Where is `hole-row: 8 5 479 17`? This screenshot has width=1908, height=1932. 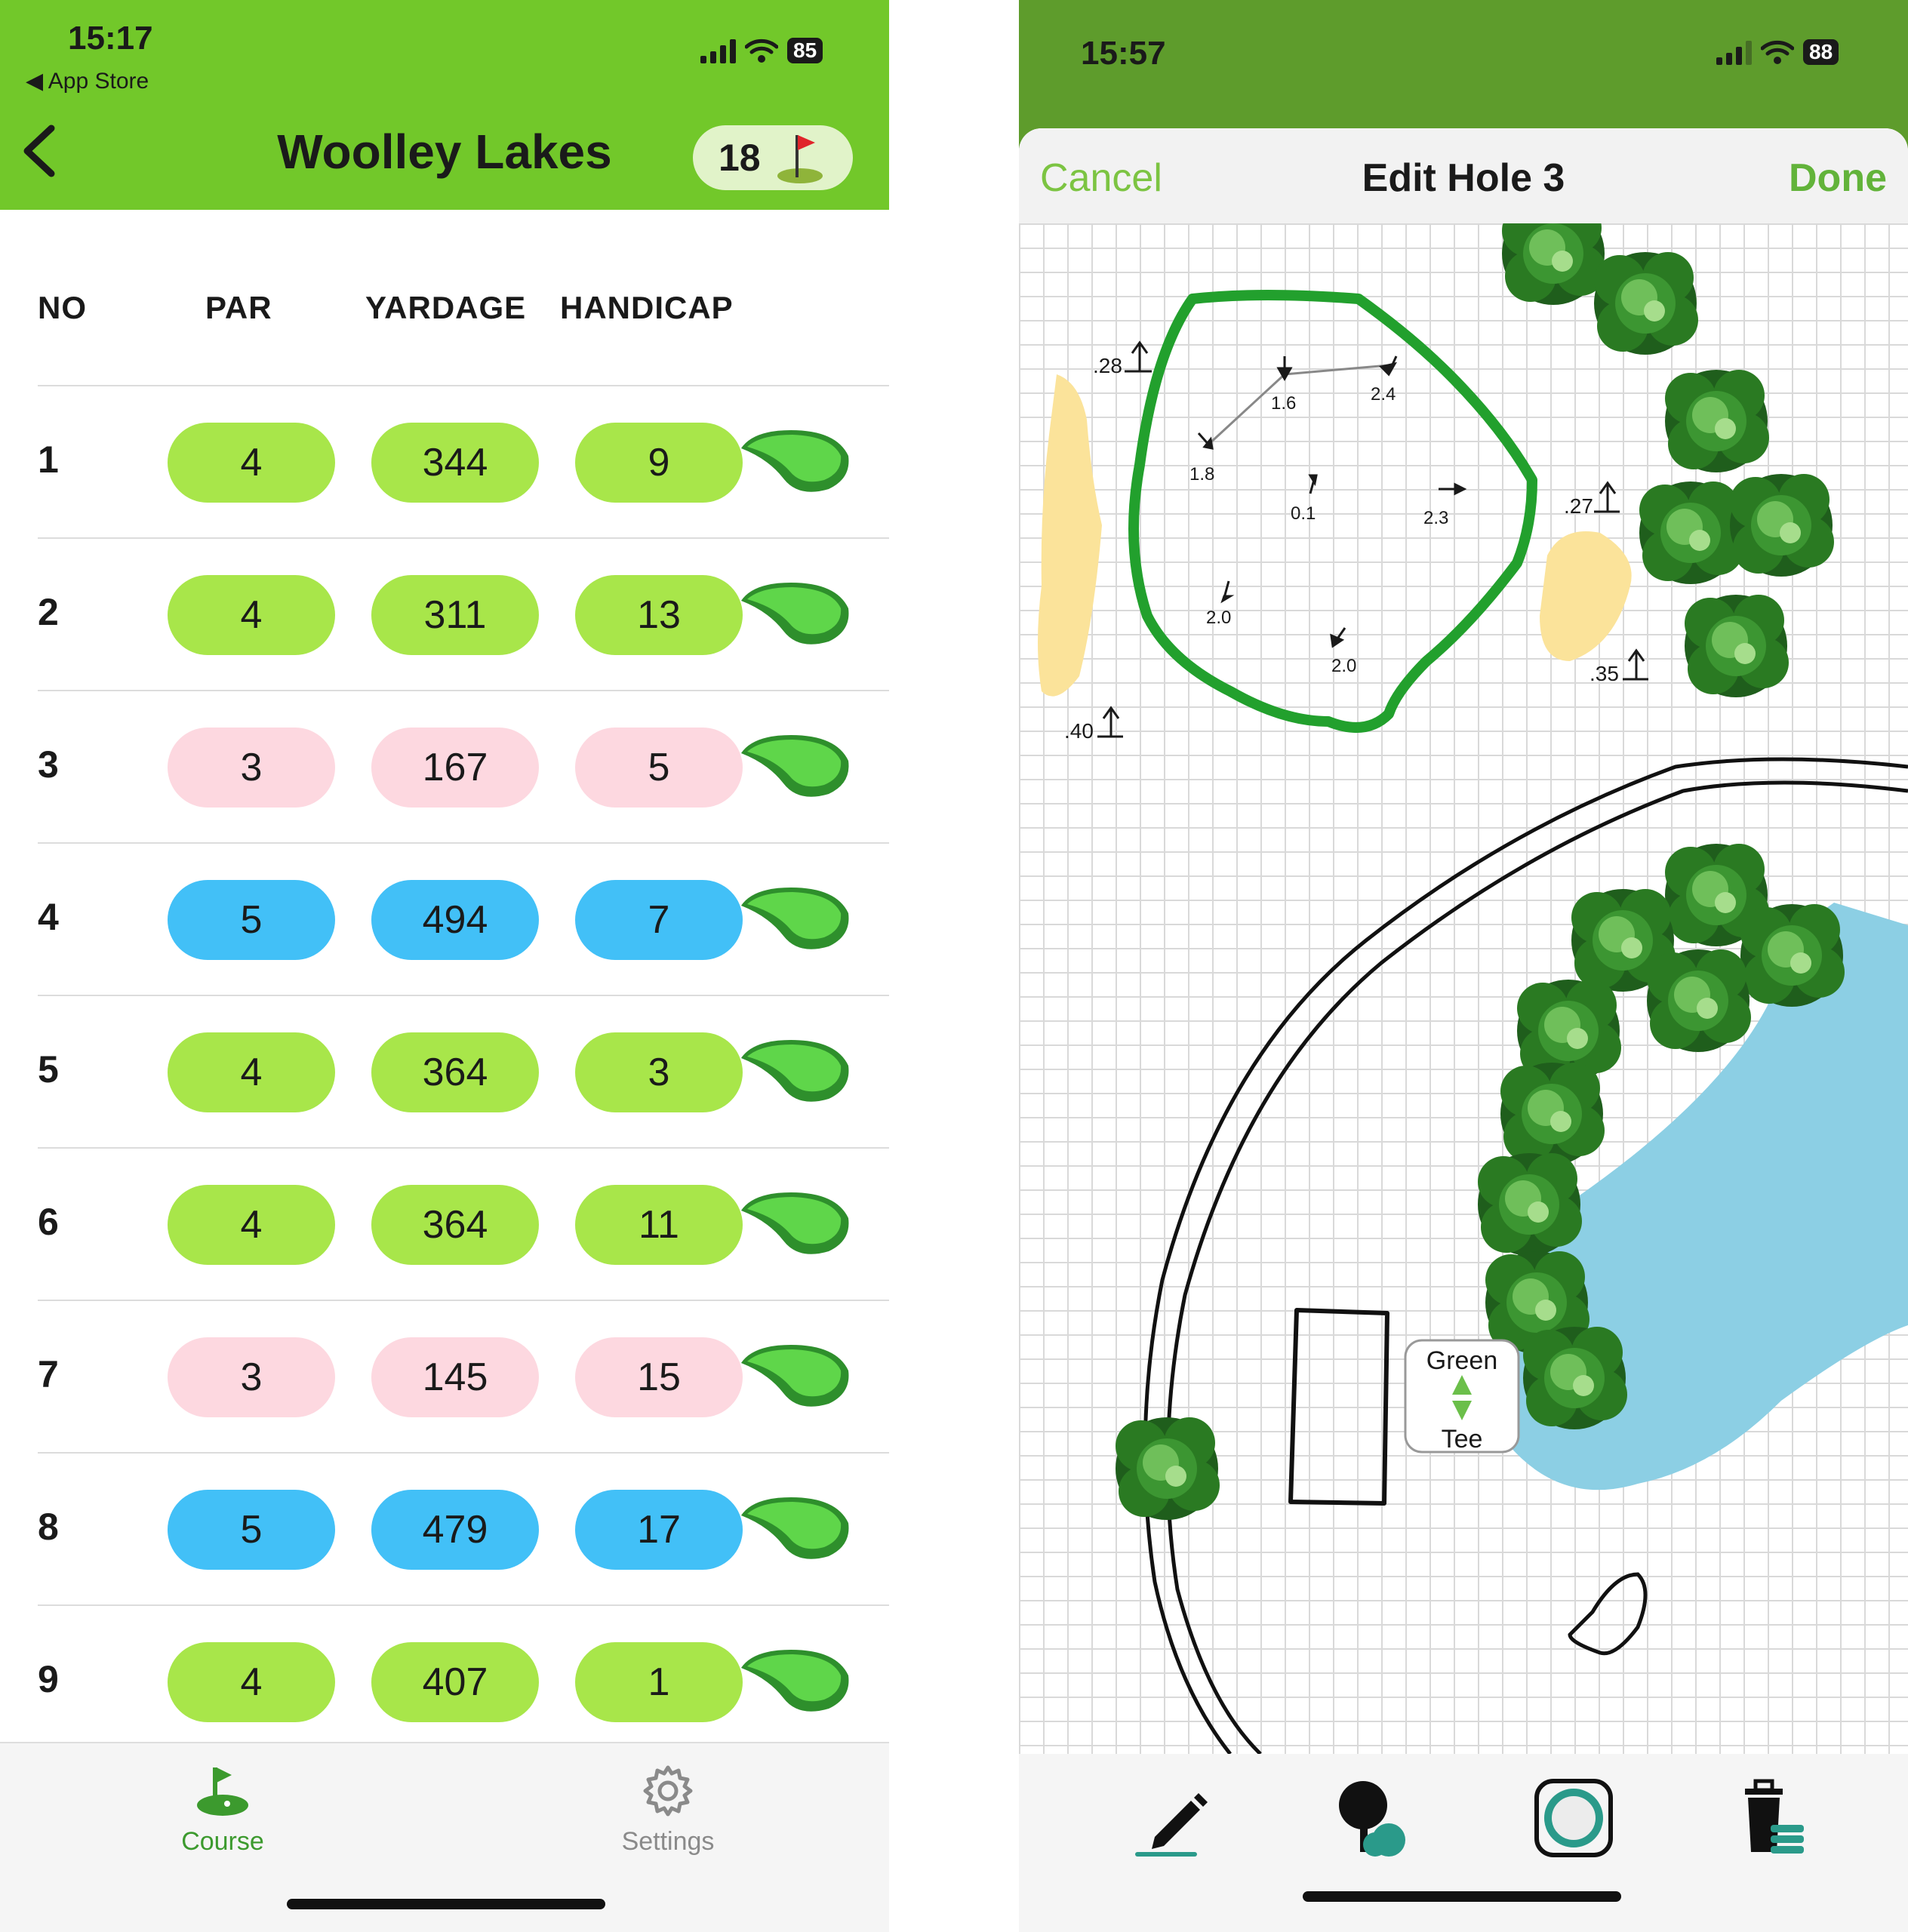
hole-row: 8 5 479 17 is located at coordinates (464, 1529).